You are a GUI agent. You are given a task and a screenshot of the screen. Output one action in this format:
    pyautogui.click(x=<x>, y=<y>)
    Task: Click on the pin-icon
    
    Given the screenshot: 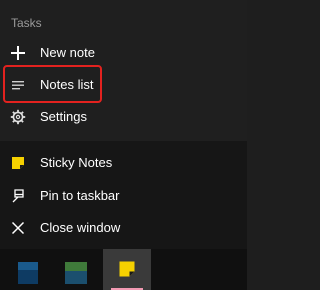 What is the action you would take?
    pyautogui.click(x=18, y=196)
    